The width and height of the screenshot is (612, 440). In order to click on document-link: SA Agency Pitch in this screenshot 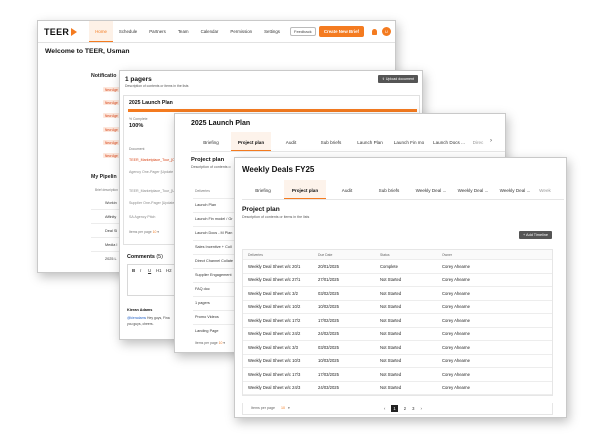, I will do `click(142, 217)`.